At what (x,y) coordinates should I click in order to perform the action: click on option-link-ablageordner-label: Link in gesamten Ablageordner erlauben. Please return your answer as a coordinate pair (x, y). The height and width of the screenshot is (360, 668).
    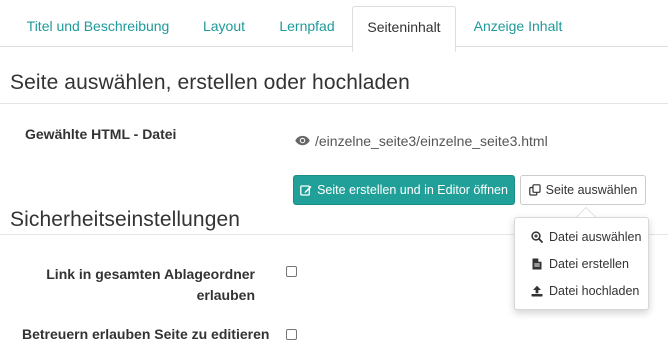
    Looking at the image, I should click on (150, 284).